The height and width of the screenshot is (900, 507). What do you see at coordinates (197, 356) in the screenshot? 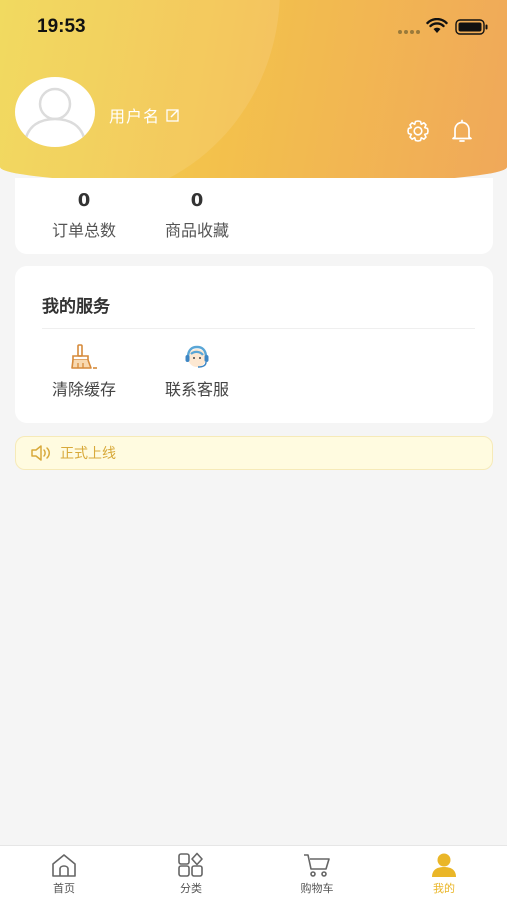
I see `customer-service-icon` at bounding box center [197, 356].